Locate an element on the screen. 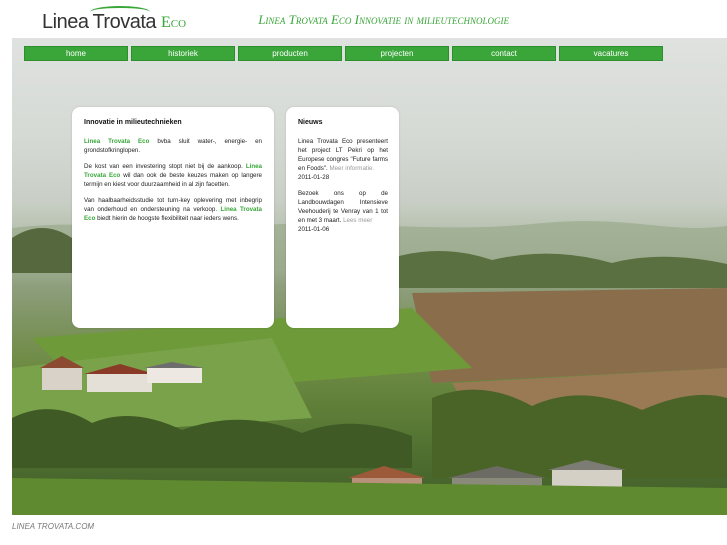 The height and width of the screenshot is (545, 727). nav-contact: contact is located at coordinates (504, 53).